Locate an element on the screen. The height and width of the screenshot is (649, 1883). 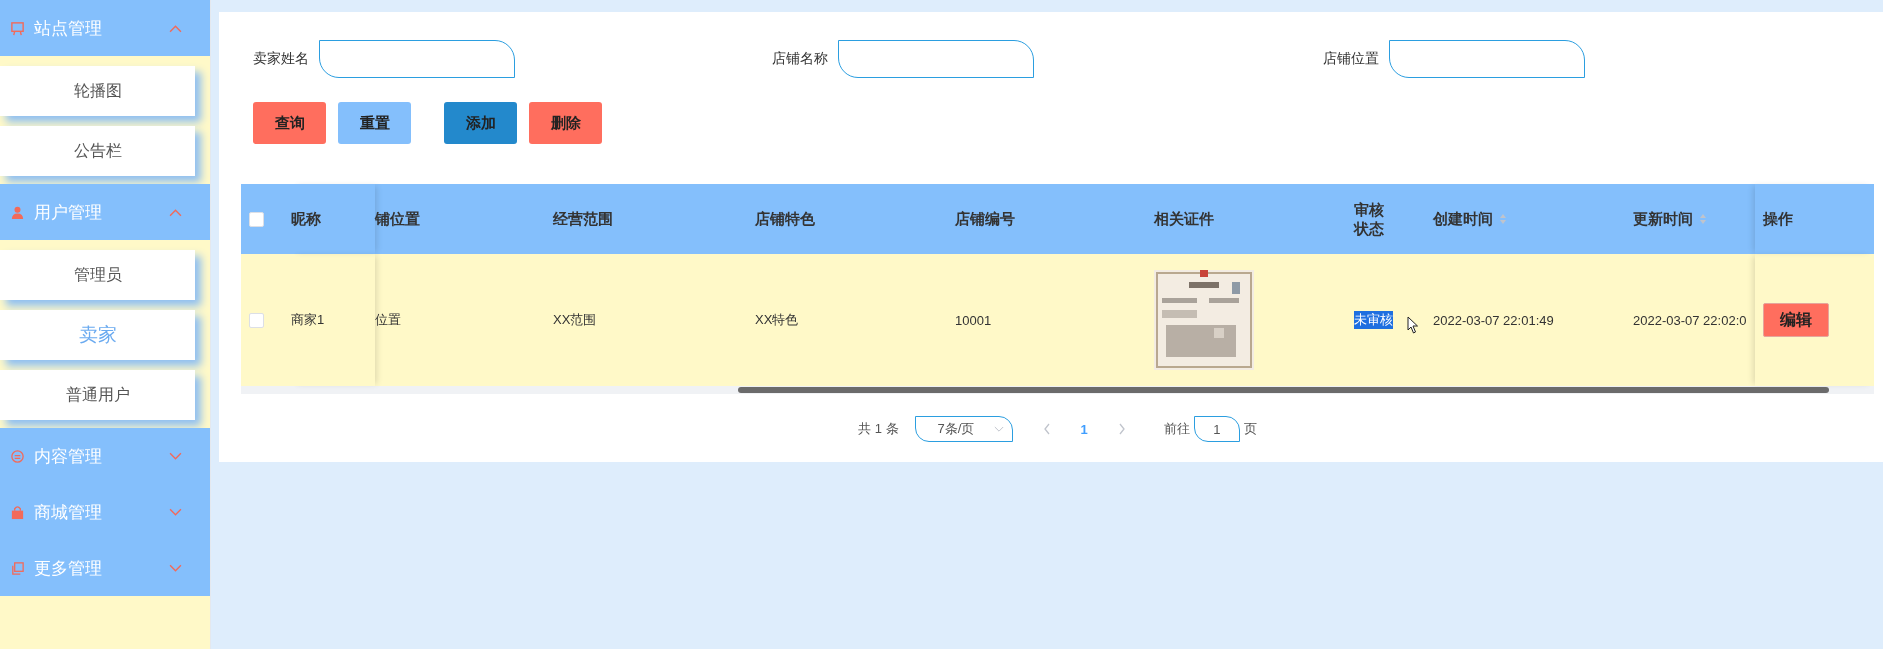
table-cell: 位置 is located at coordinates (388, 320).